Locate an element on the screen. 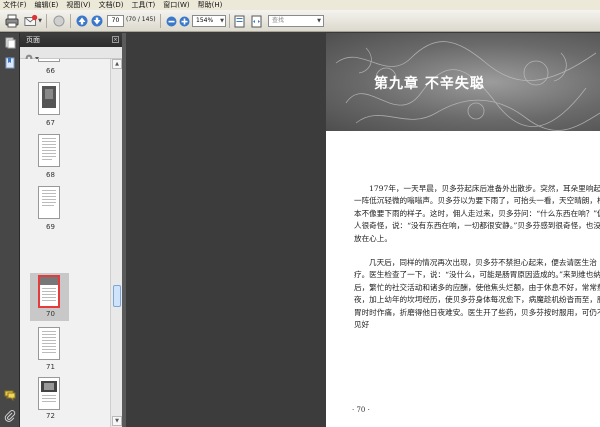  comments-icon is located at coordinates (10, 395).